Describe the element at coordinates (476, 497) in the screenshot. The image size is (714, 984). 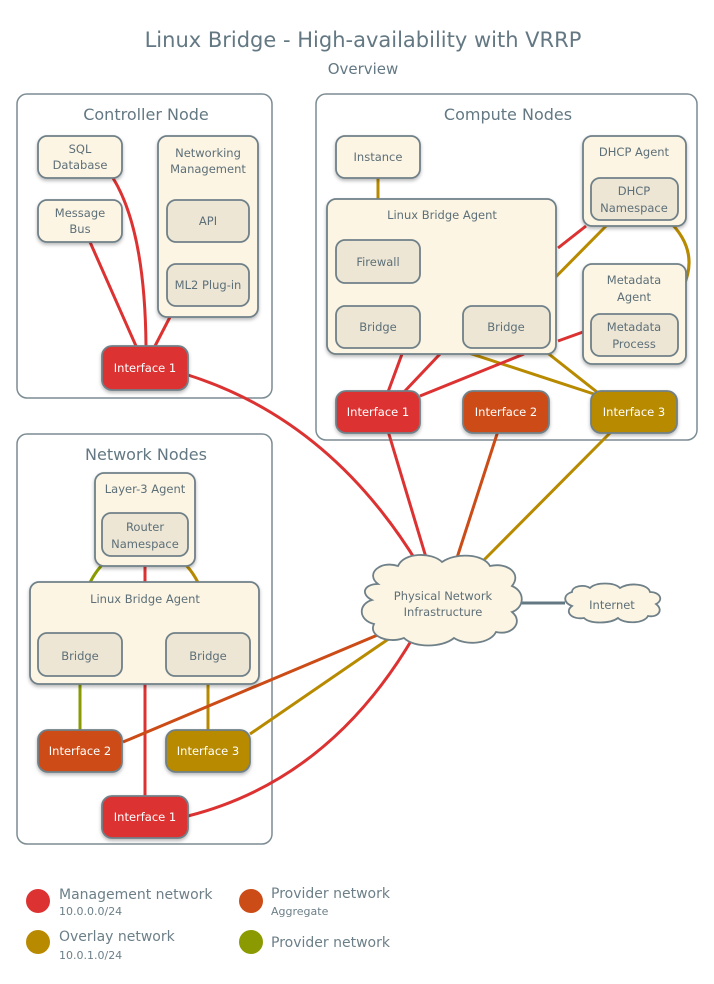
I see `wire-cmp-if2-to-physical` at that location.